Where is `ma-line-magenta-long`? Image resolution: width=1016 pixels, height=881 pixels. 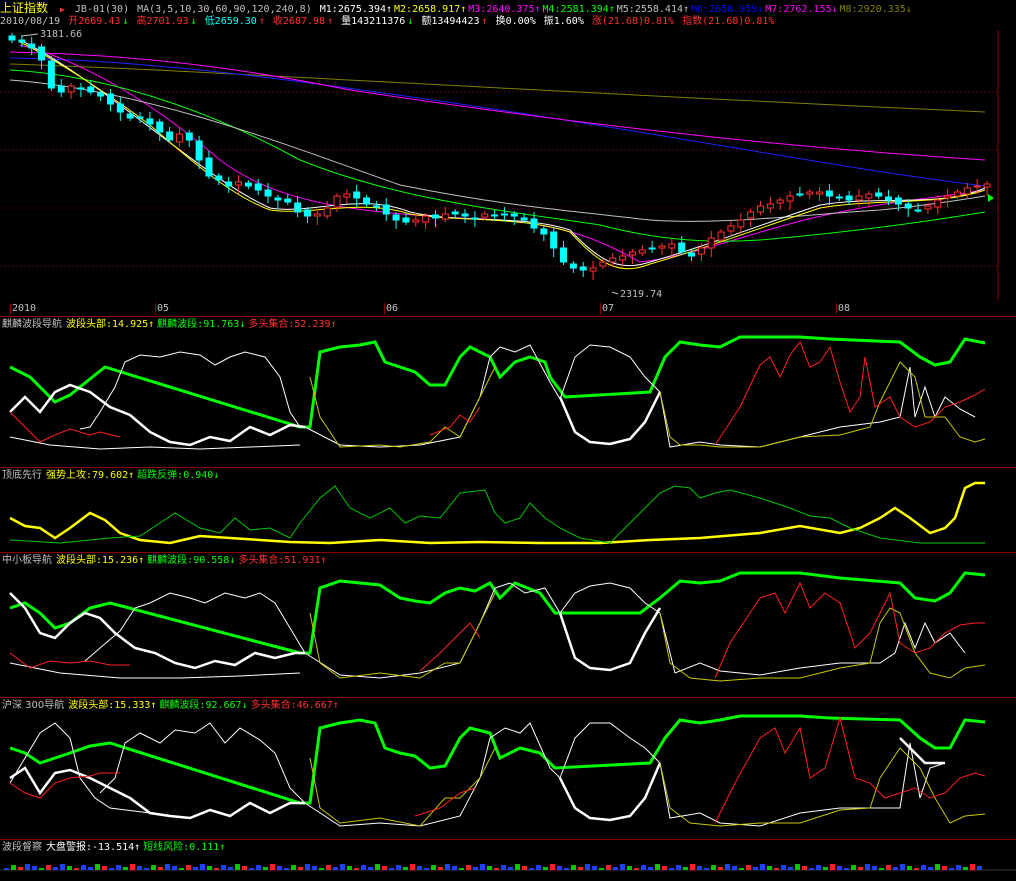 ma-line-magenta-long is located at coordinates (497, 106).